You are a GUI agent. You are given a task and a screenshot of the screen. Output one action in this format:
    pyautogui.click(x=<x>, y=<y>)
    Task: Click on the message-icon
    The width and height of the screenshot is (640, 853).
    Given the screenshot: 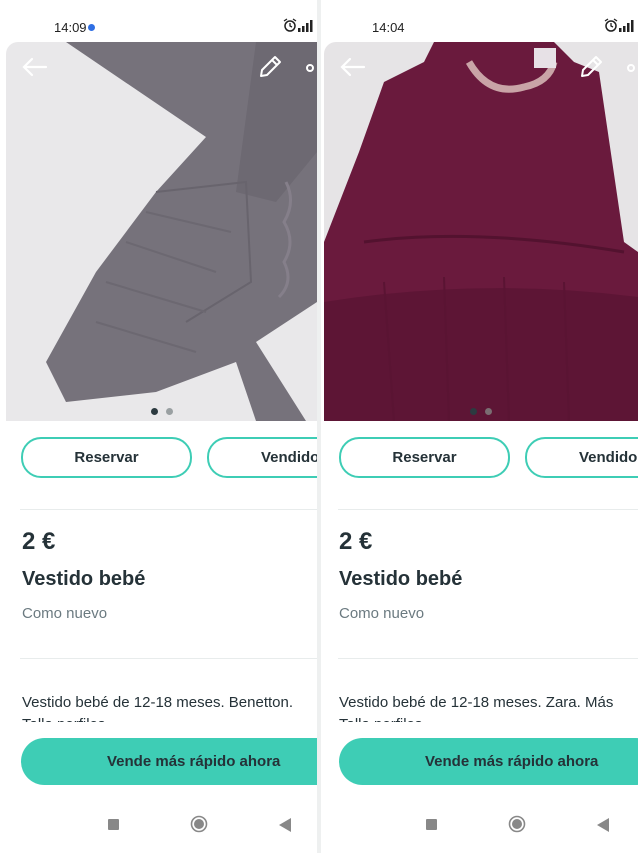 What is the action you would take?
    pyautogui.click(x=91, y=27)
    